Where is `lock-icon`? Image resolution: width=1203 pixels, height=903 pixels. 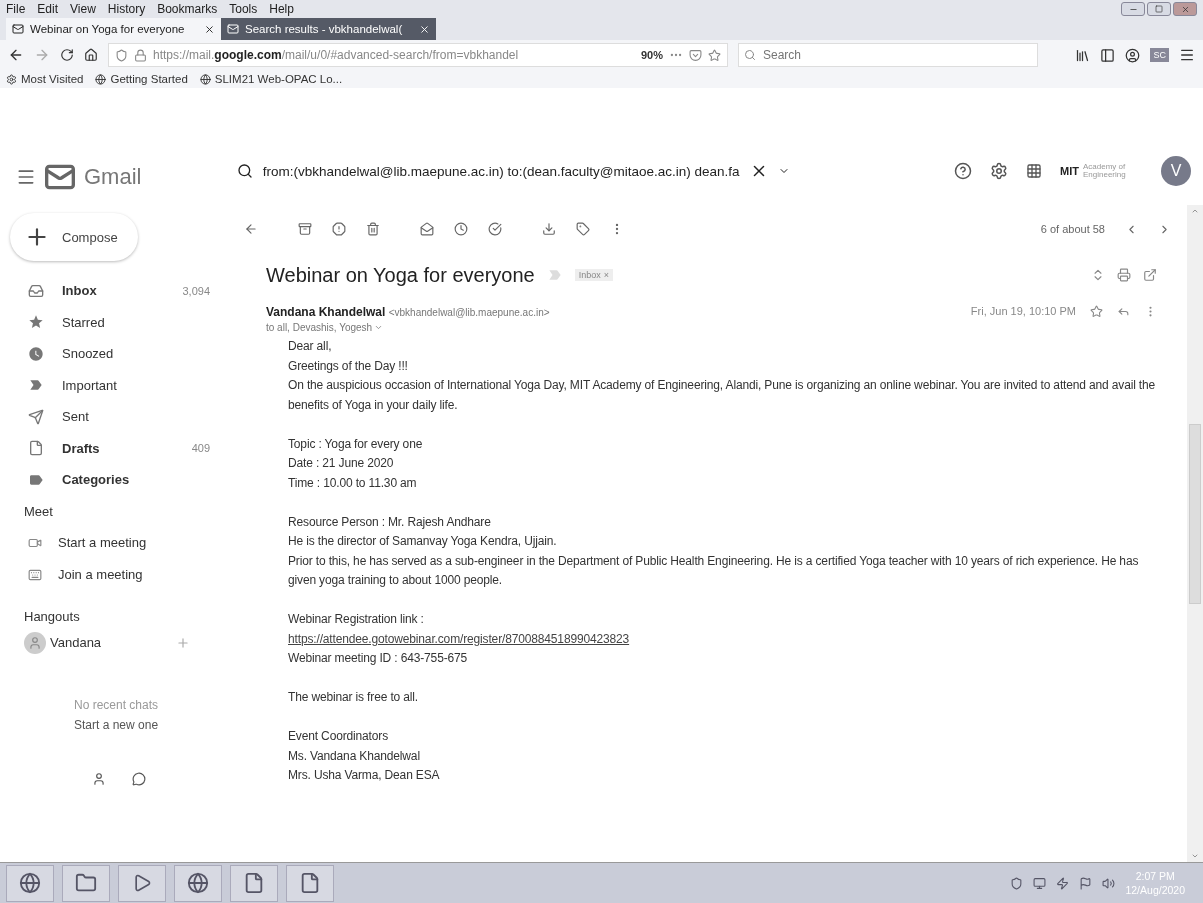
lock-icon is located at coordinates (140, 55).